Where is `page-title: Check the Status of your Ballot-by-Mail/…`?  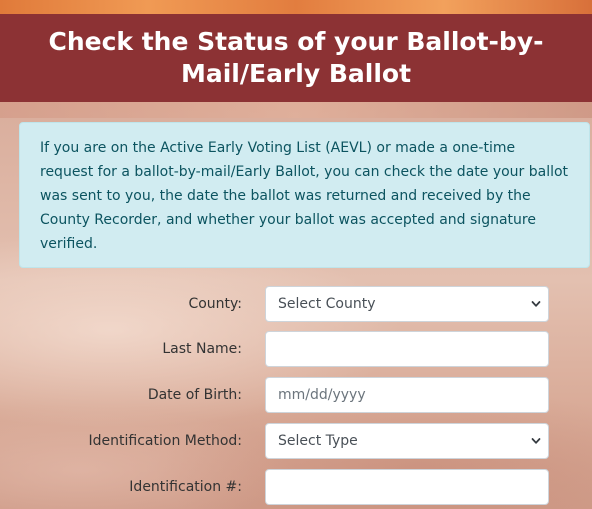
page-title: Check the Status of your Ballot-by-Mail/… is located at coordinates (296, 57).